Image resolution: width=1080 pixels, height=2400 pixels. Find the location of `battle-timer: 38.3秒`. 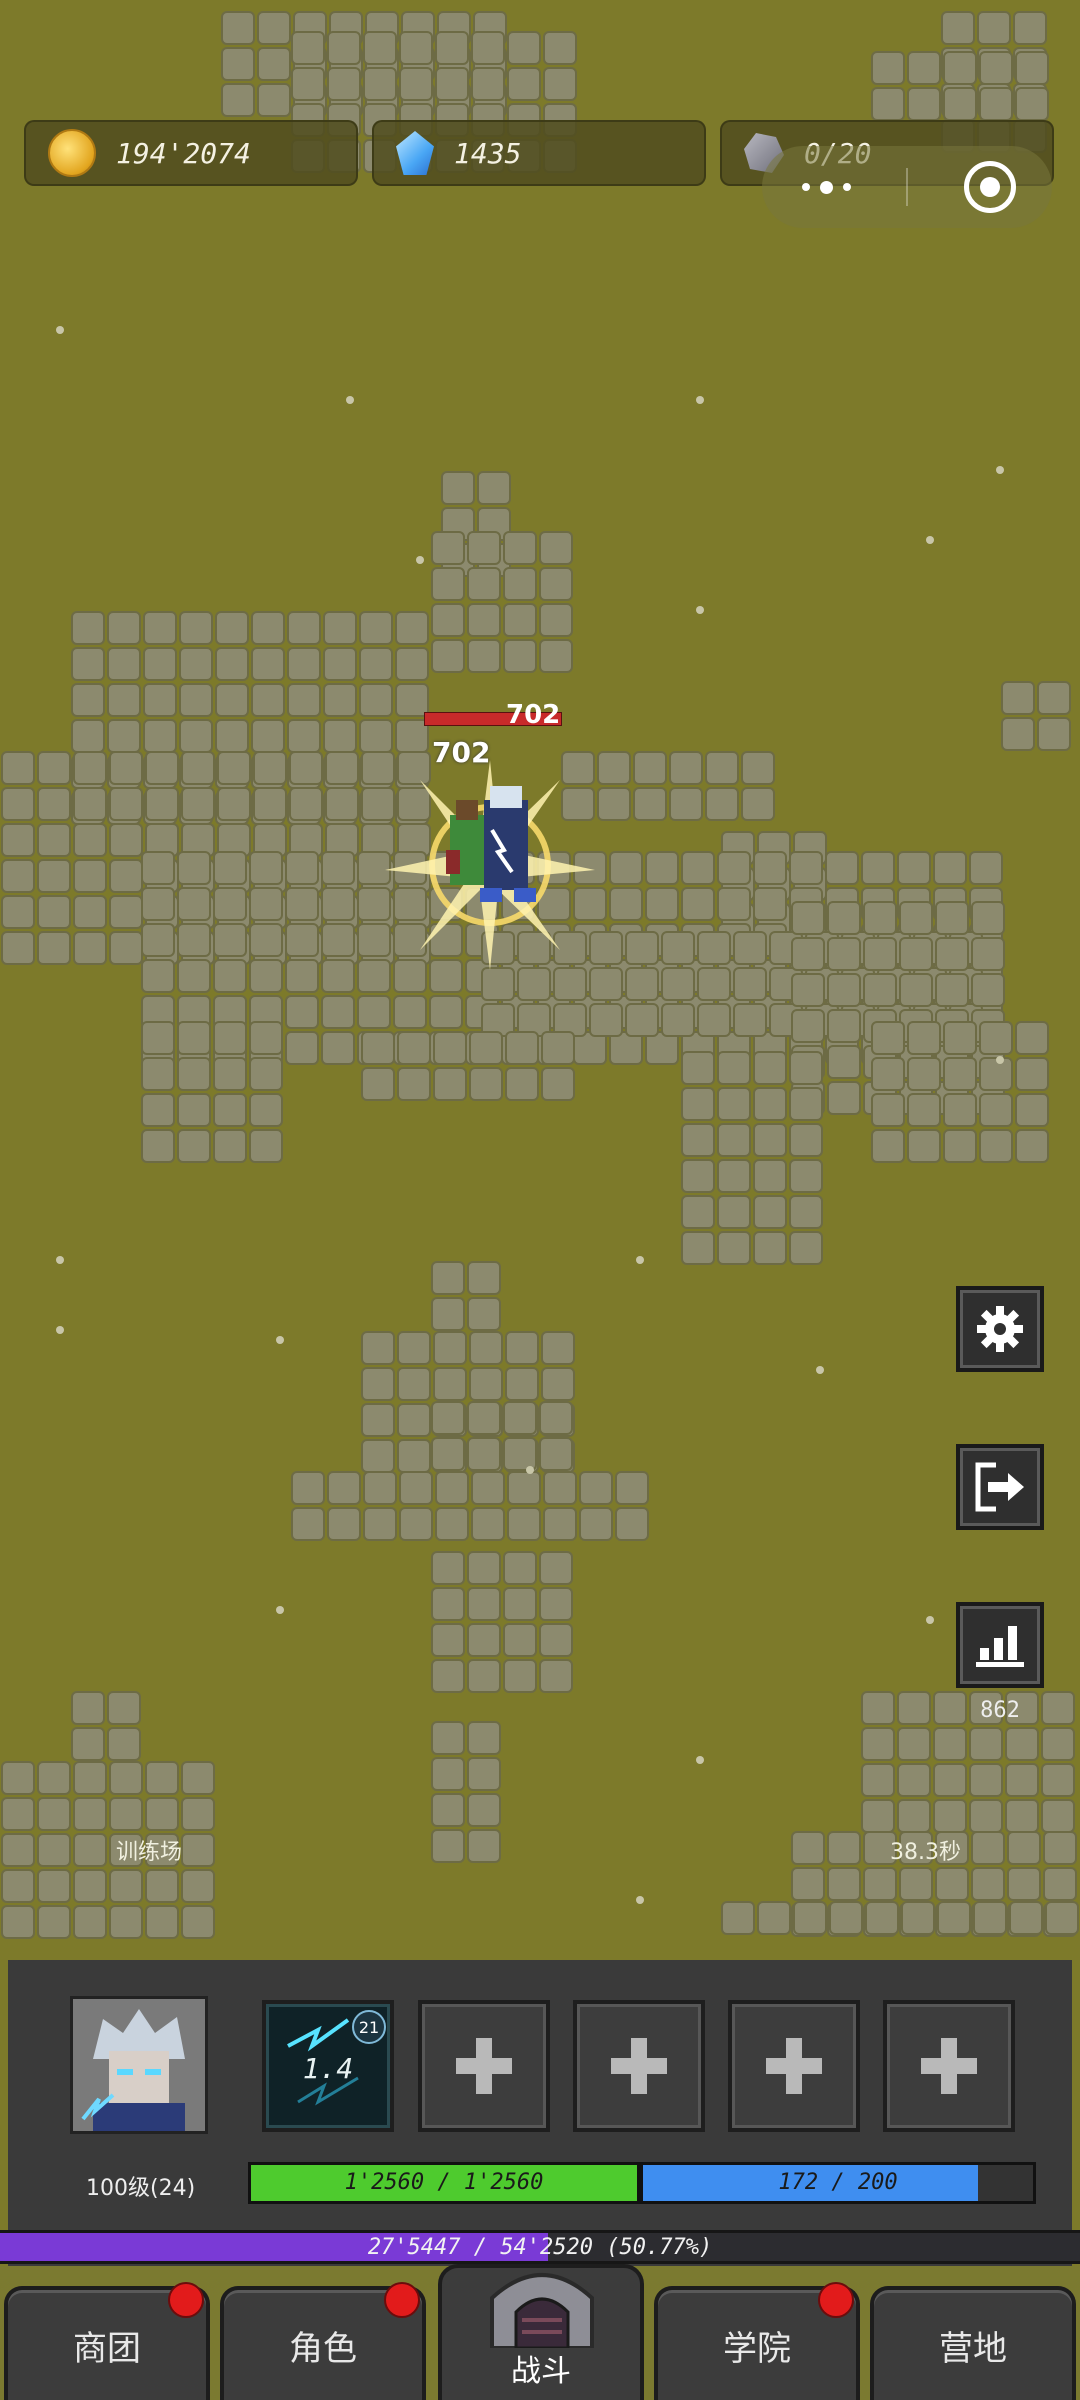

battle-timer: 38.3秒 is located at coordinates (925, 1852).